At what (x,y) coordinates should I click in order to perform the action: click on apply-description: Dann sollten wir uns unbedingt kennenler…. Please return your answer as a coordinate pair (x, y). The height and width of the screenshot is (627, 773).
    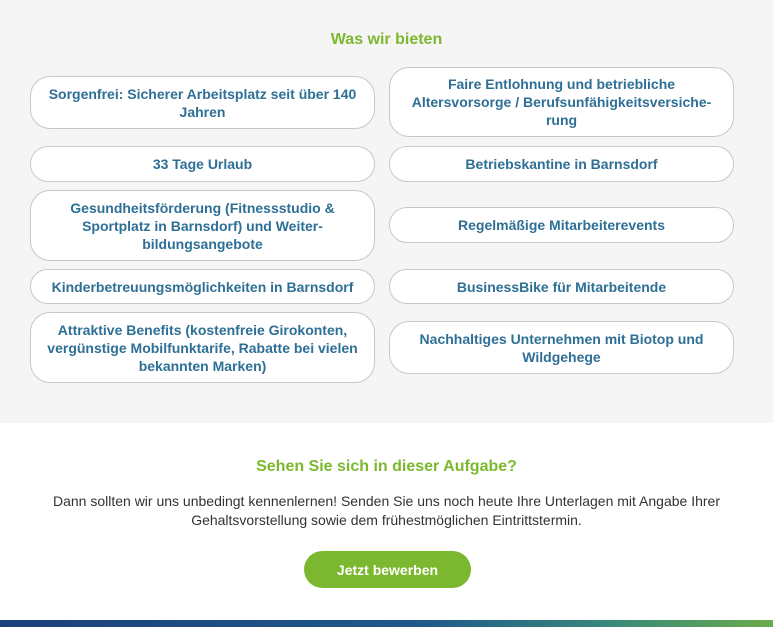
    Looking at the image, I should click on (386, 510).